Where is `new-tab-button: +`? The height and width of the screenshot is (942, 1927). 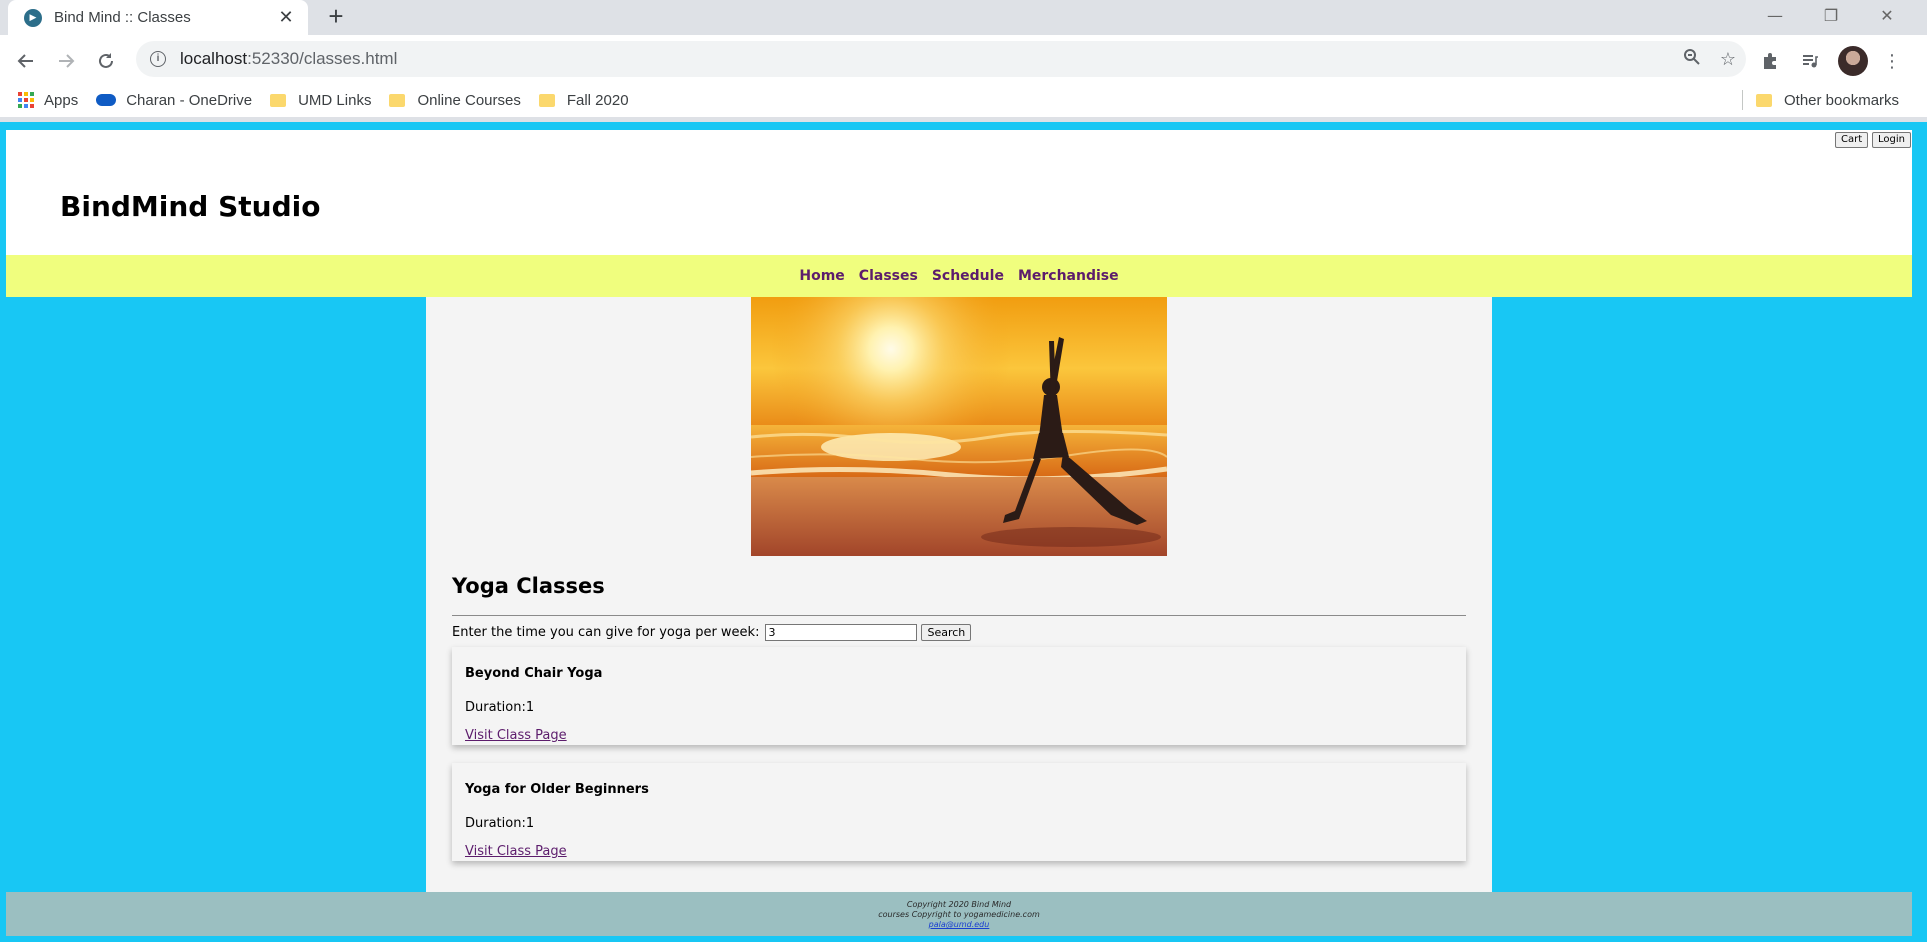
new-tab-button: + is located at coordinates (336, 17).